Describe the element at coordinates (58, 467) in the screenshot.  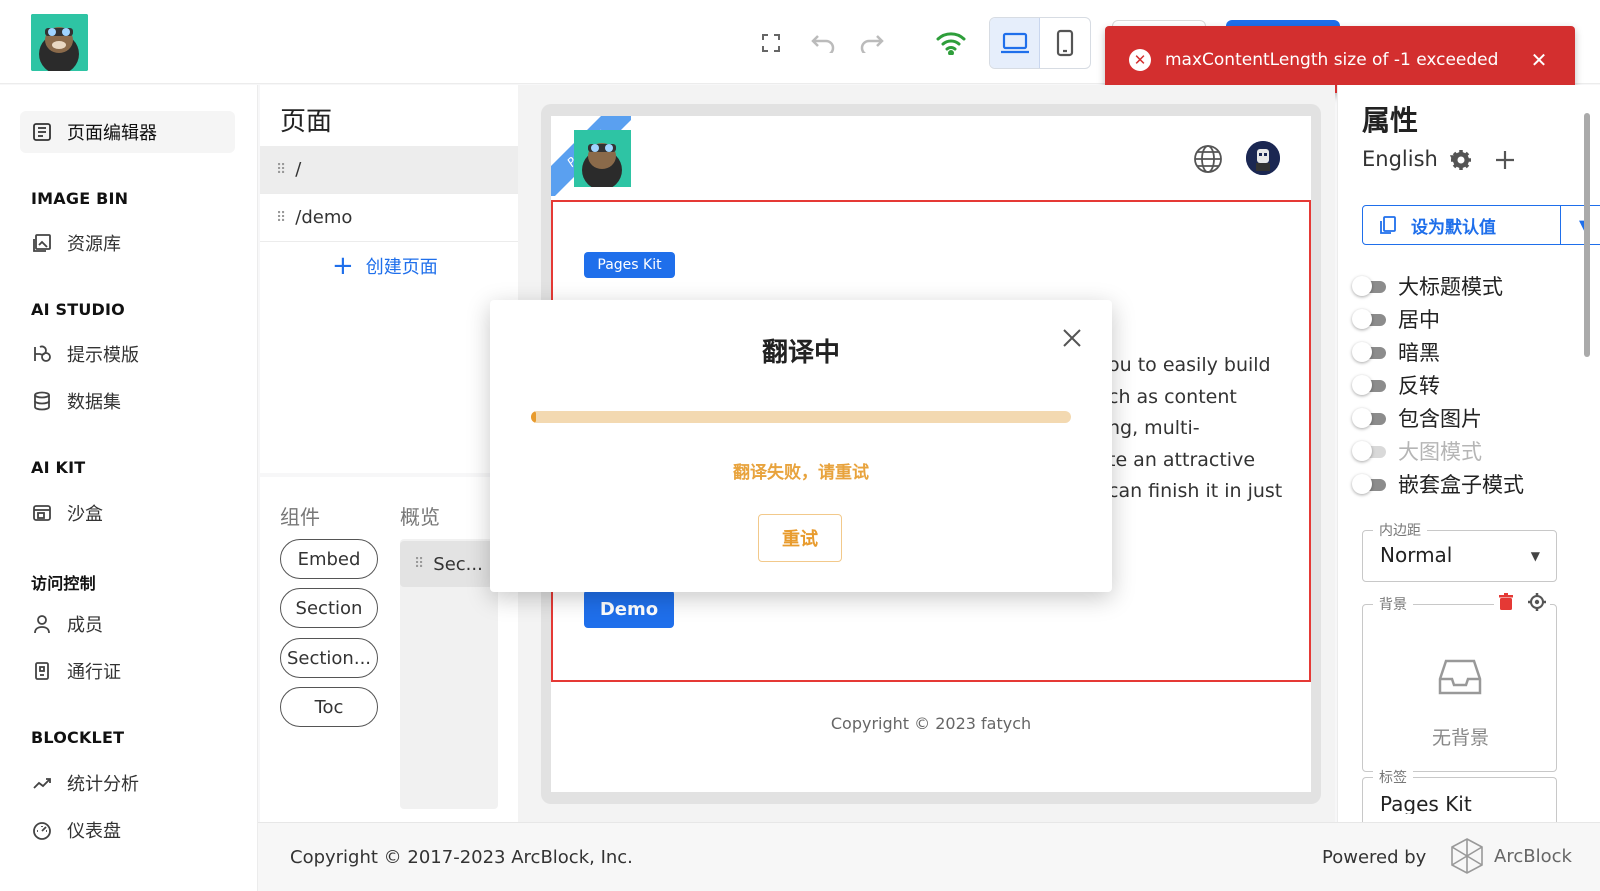
I see `sidebar-section-ai-kit: AI KIT` at that location.